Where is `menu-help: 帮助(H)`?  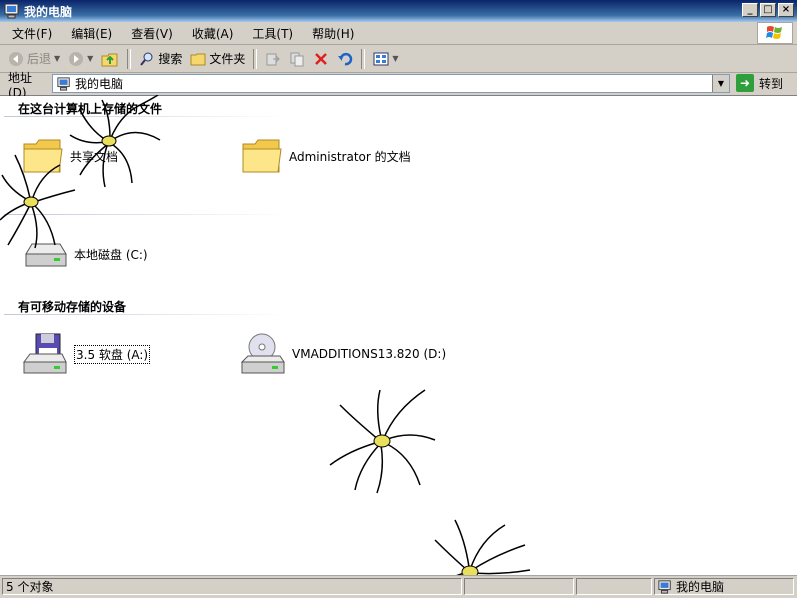
menu-help: 帮助(H) is located at coordinates (330, 33).